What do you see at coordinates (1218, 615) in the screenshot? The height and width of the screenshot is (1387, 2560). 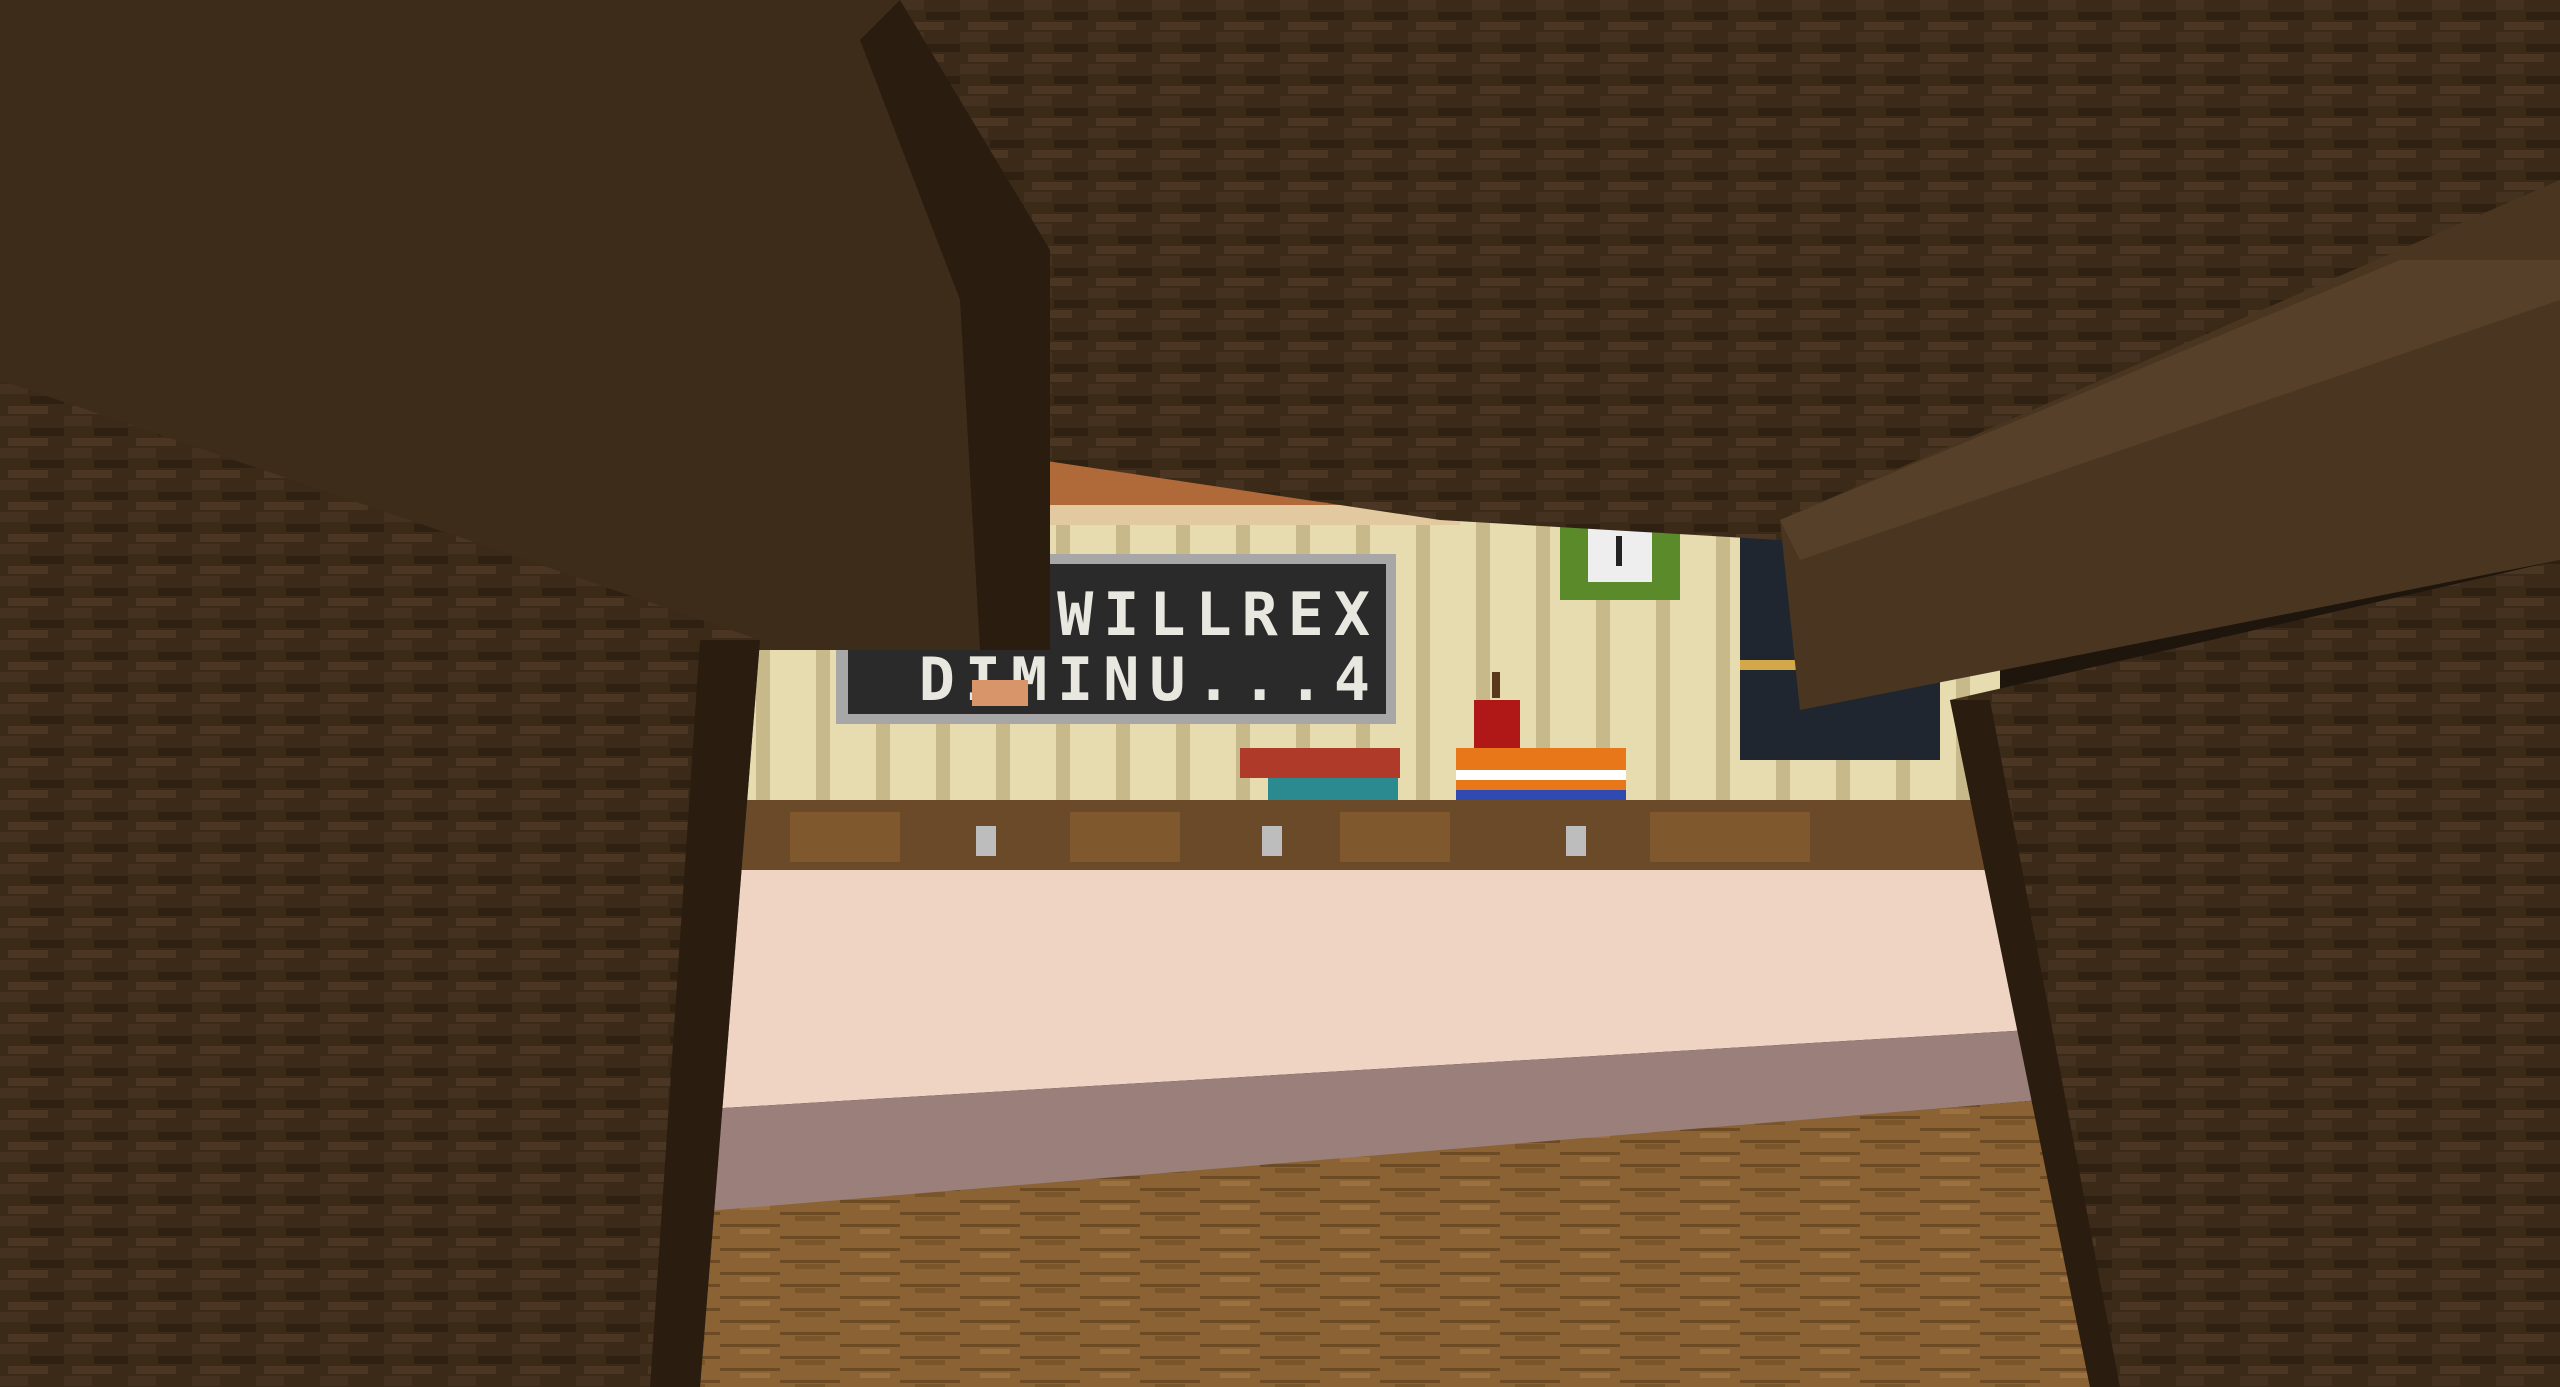 I see `chalkboard-line-1: WILLREX` at bounding box center [1218, 615].